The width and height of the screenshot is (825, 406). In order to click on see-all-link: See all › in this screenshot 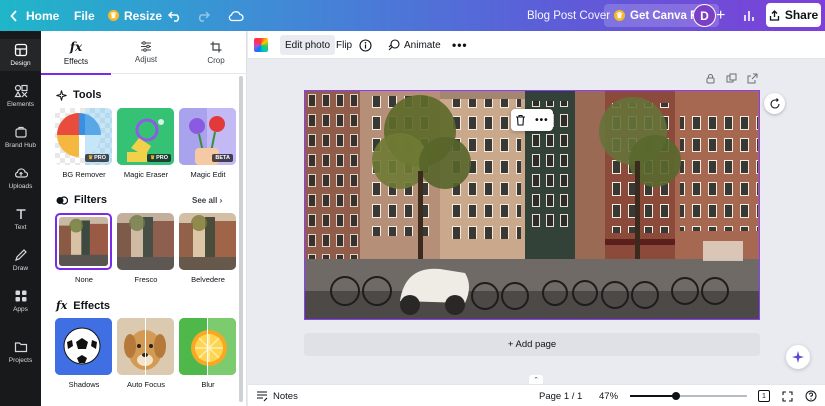, I will do `click(207, 200)`.